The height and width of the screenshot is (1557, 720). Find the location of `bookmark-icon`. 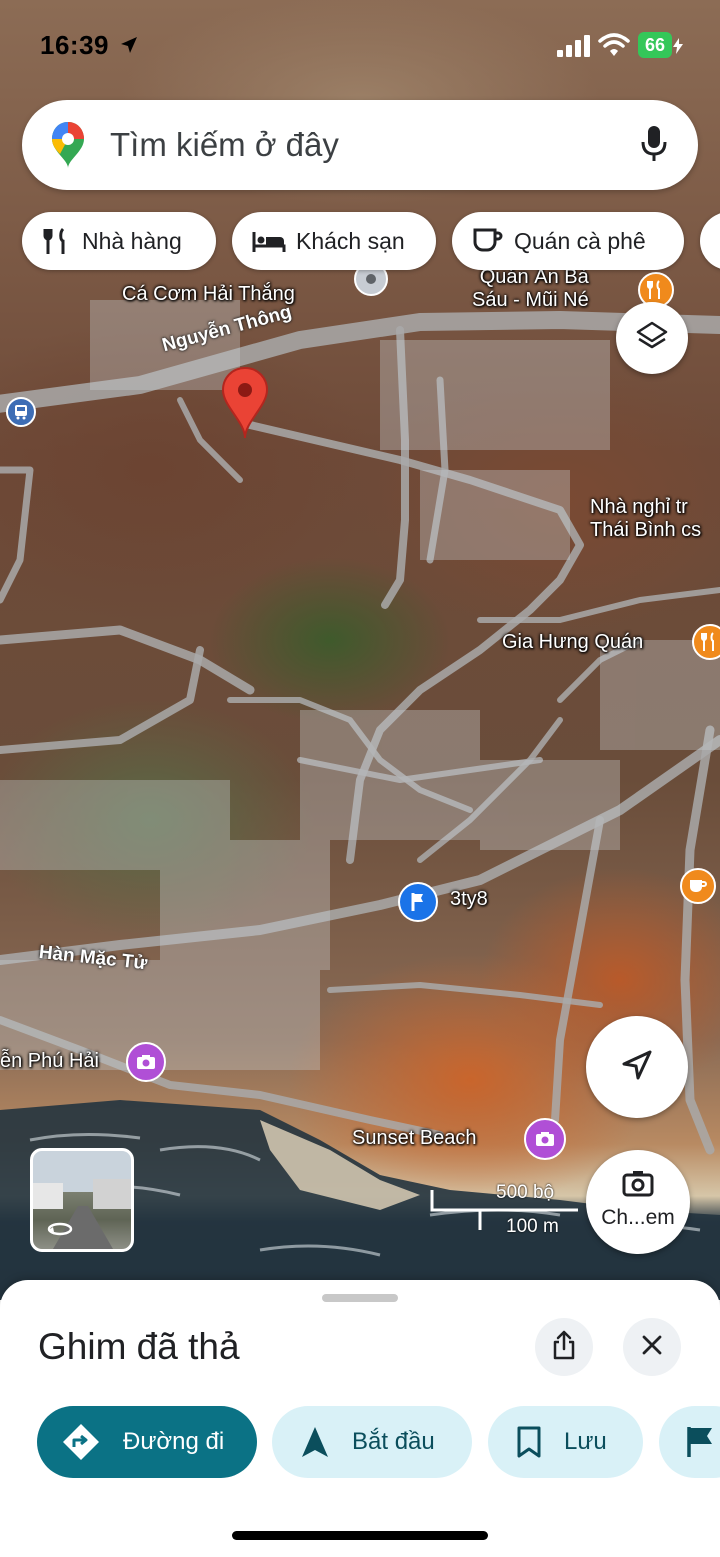

bookmark-icon is located at coordinates (529, 1442).